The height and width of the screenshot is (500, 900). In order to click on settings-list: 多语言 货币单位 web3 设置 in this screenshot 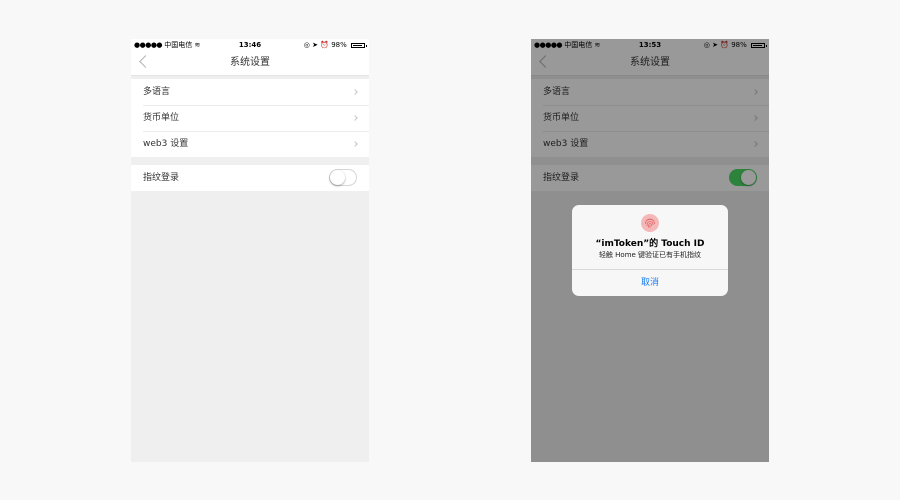, I will do `click(250, 118)`.